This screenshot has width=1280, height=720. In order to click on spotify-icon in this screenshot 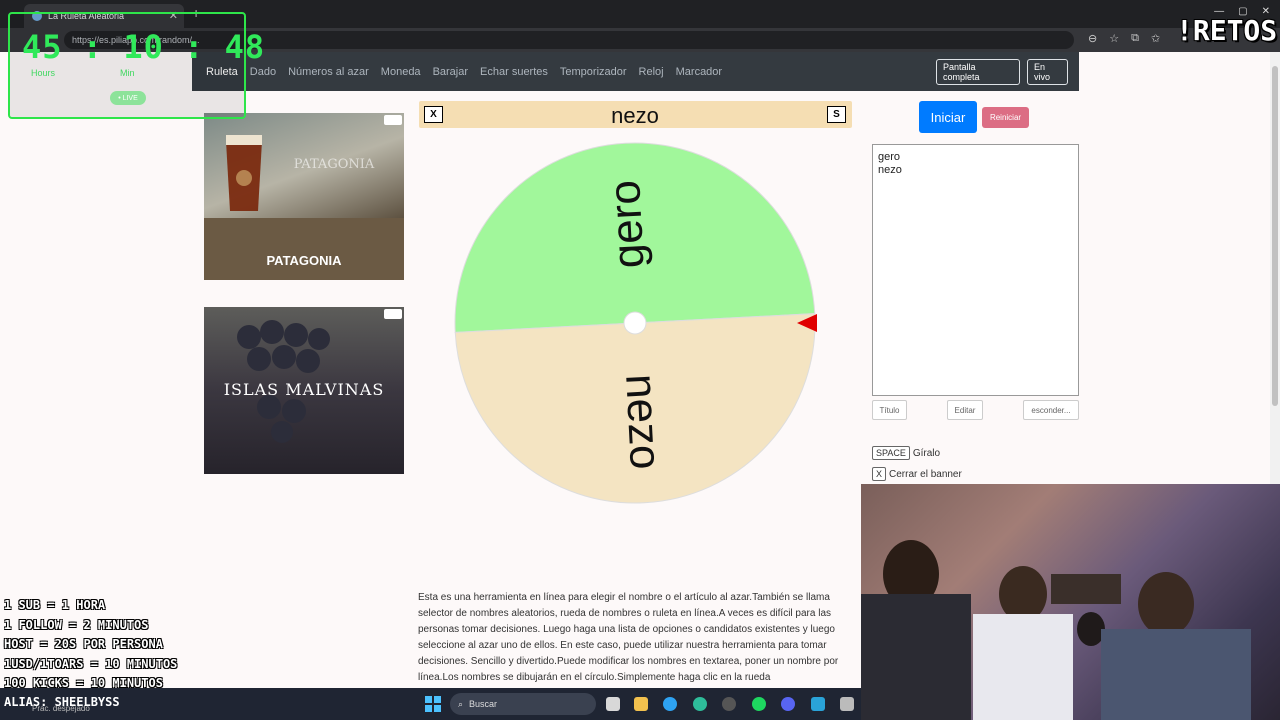, I will do `click(759, 704)`.